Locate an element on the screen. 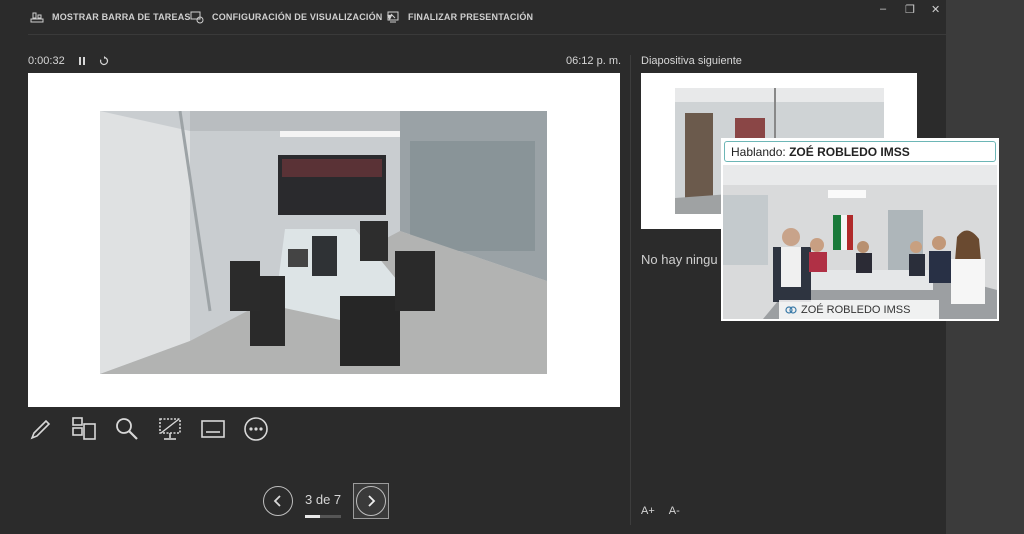 This screenshot has height=534, width=1024. chevron-right-icon is located at coordinates (372, 501).